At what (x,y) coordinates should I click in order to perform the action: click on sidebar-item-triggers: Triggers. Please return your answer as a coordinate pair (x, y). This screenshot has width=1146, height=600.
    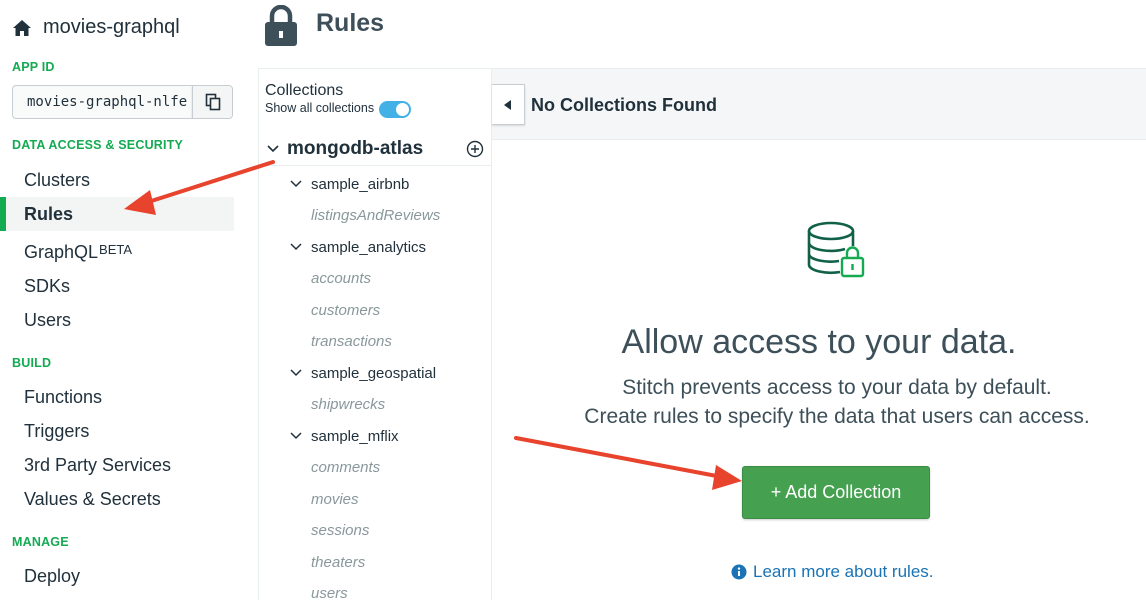
    Looking at the image, I should click on (117, 431).